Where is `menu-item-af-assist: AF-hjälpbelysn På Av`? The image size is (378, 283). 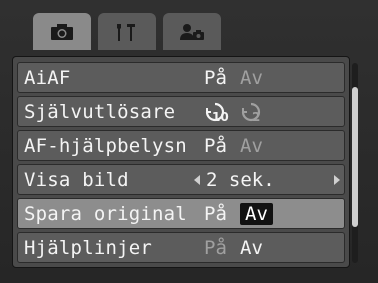
menu-item-af-assist: AF-hjälpbelysn På Av is located at coordinates (181, 145).